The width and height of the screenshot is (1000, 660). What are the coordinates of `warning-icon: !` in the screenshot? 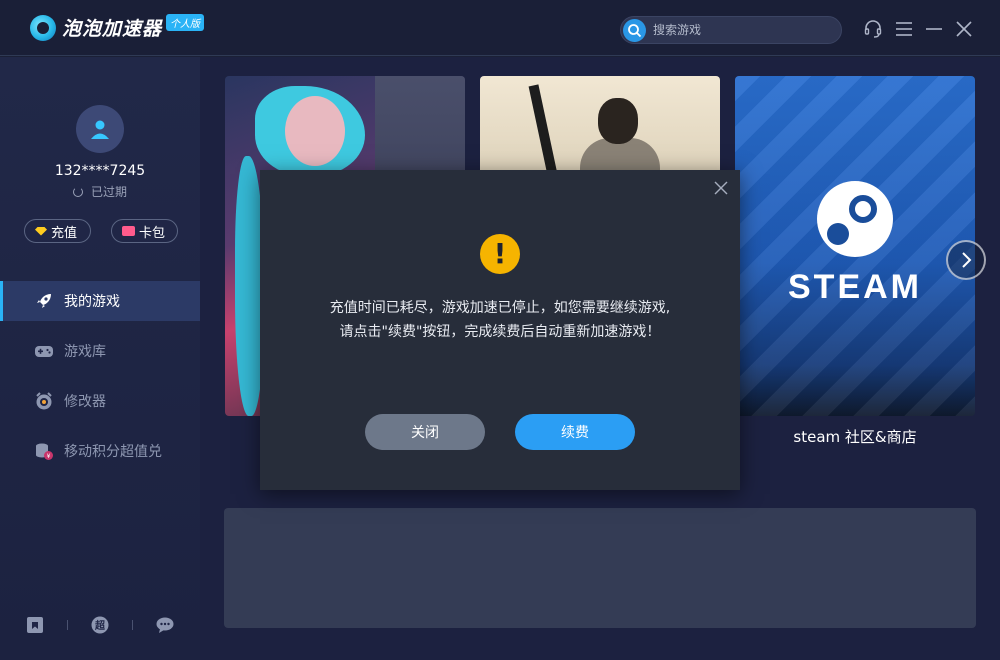 It's located at (500, 254).